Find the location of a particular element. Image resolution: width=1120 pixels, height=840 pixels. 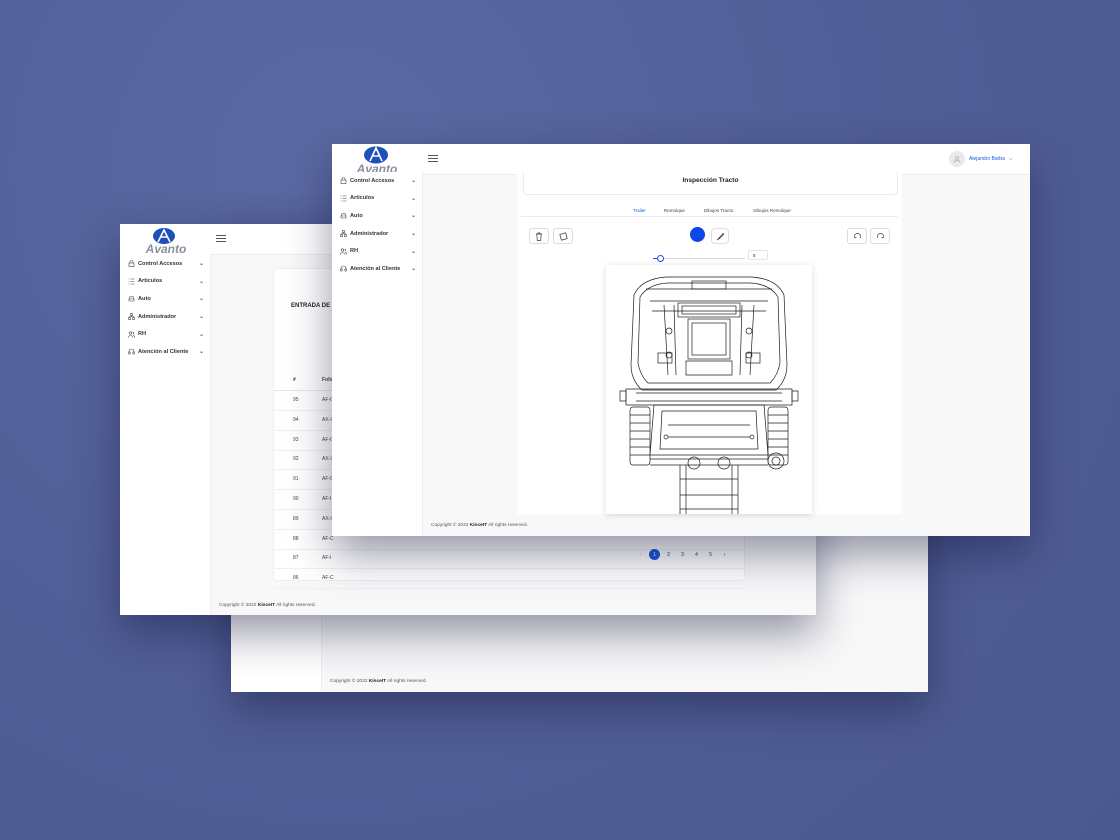

redo-icon is located at coordinates (880, 236).